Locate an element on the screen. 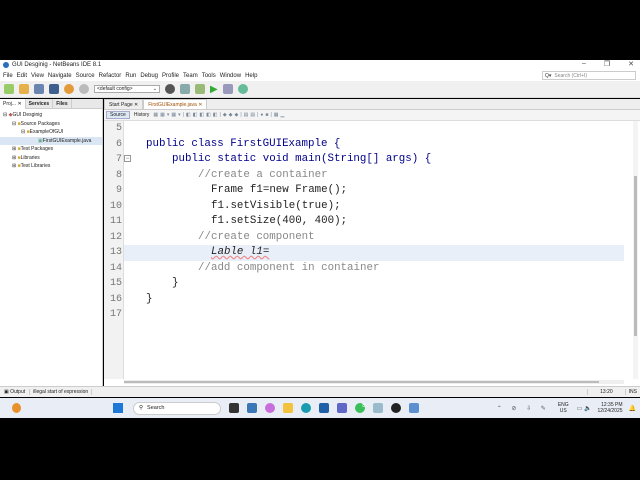  menu-debug: Debug is located at coordinates (149, 76).